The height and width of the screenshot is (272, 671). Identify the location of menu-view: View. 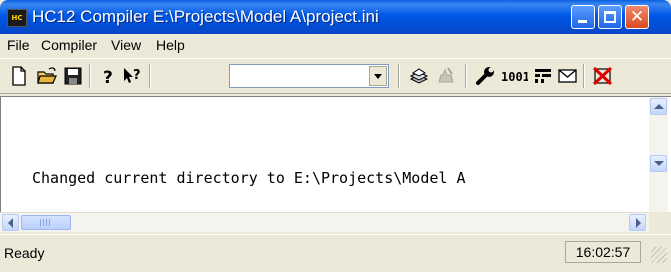
(126, 45).